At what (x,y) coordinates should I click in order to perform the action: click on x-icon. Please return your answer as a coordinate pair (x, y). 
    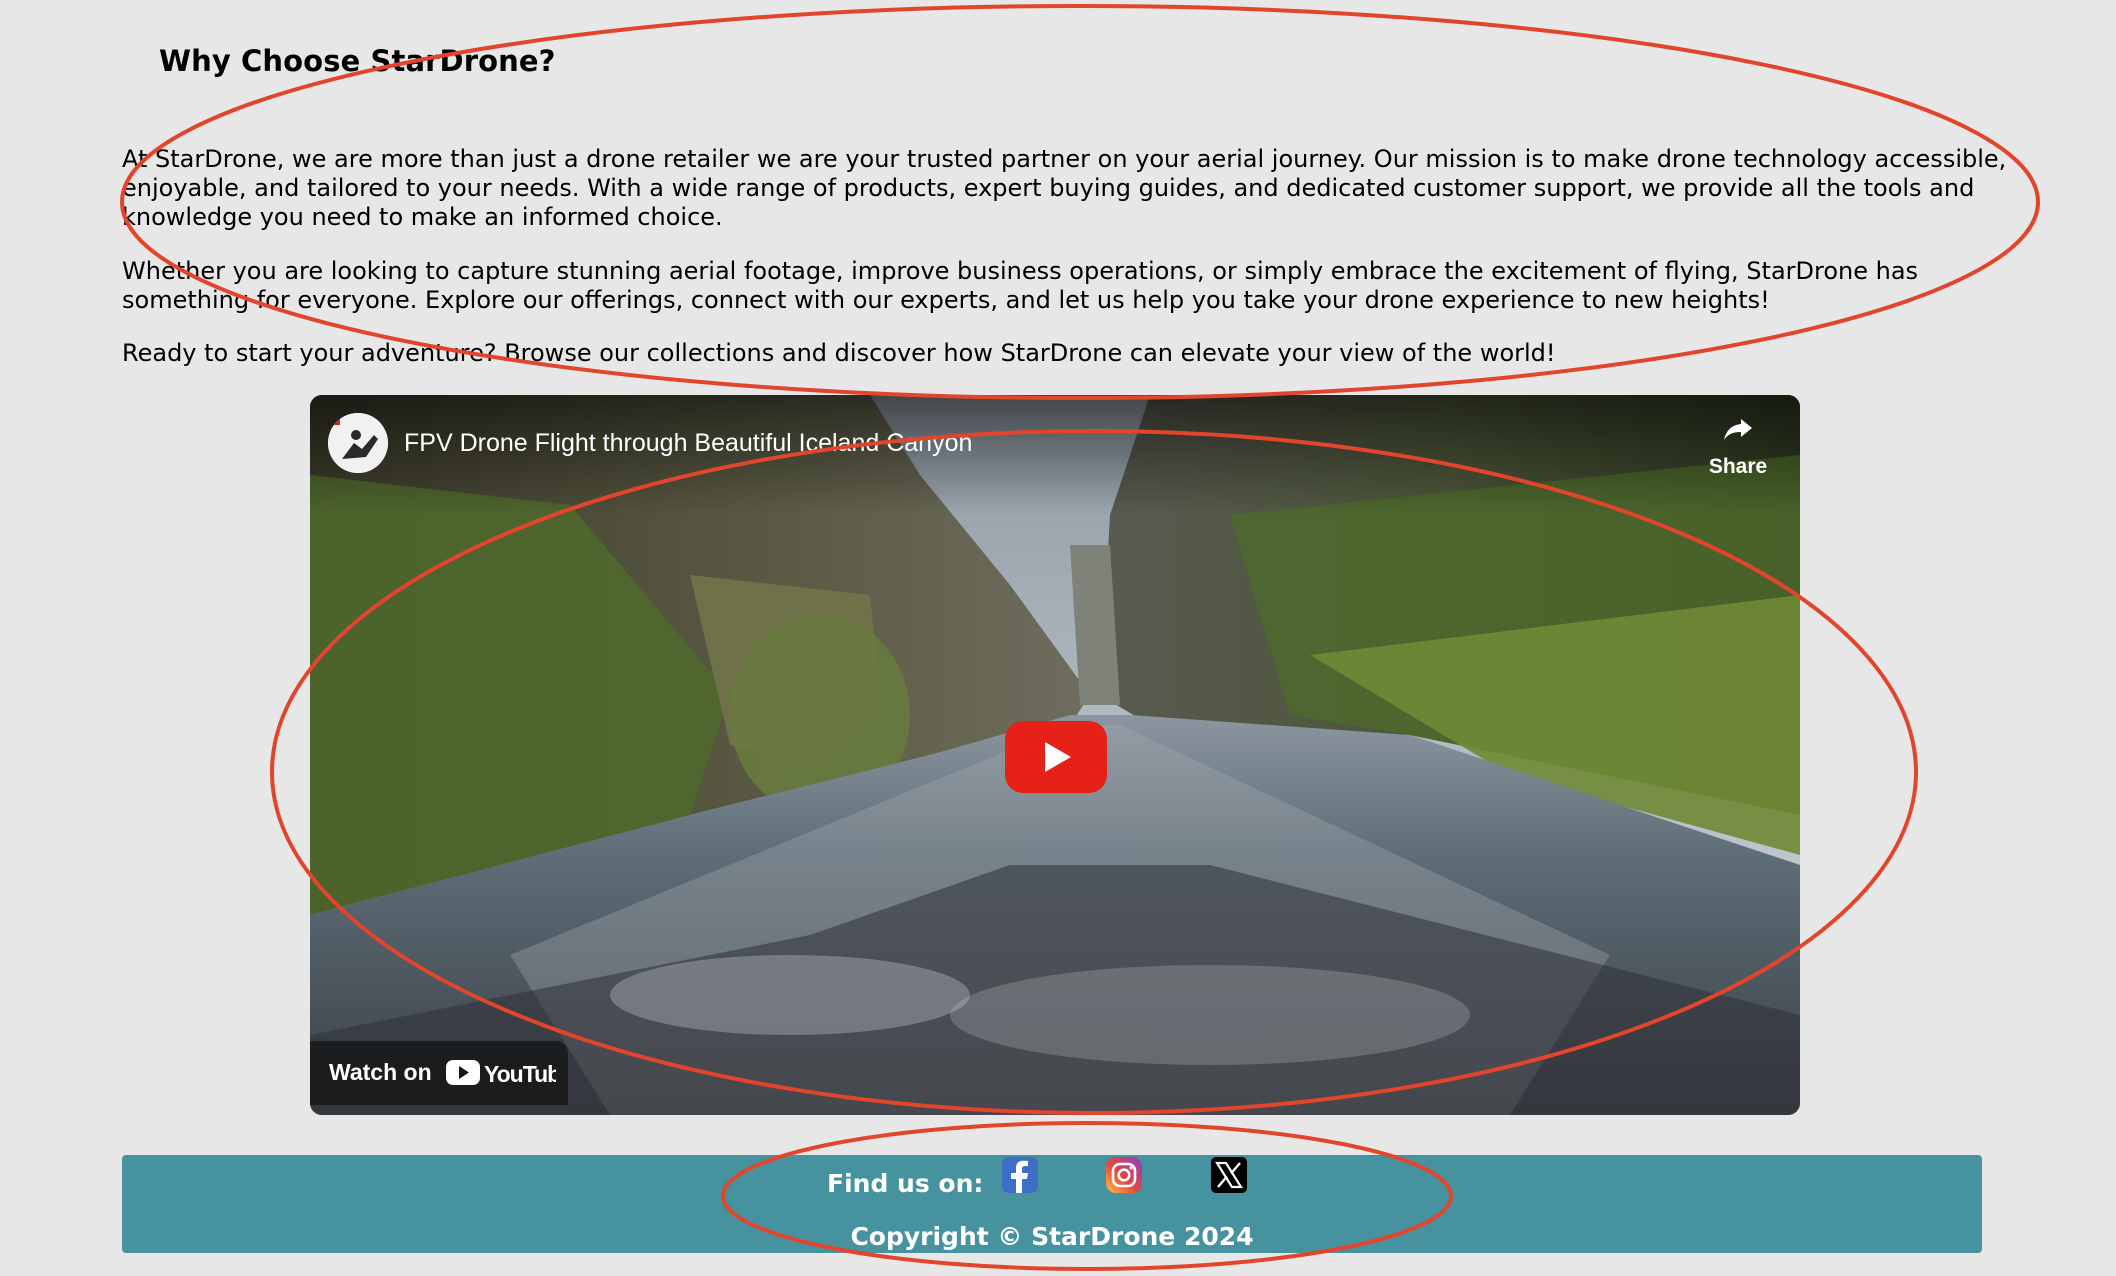
    Looking at the image, I should click on (1229, 1175).